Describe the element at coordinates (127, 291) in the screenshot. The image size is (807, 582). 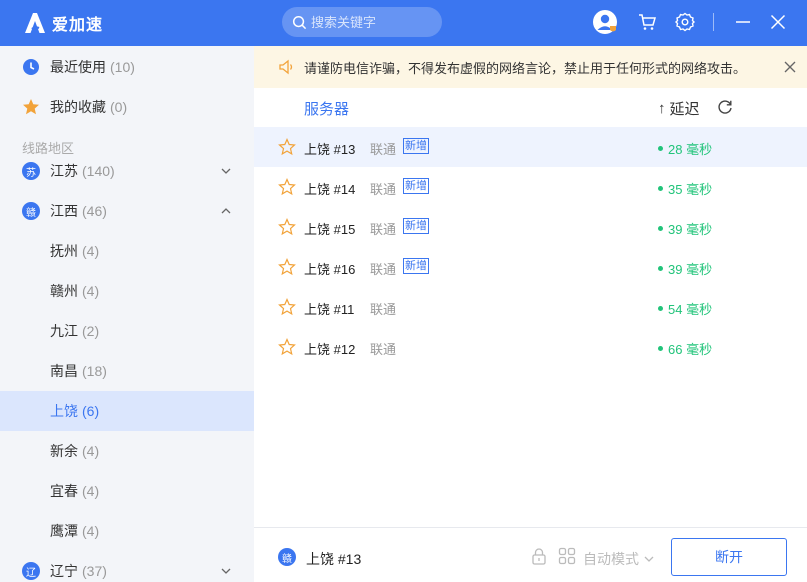
I see `sidebar-city-item: 赣州 (4)` at that location.